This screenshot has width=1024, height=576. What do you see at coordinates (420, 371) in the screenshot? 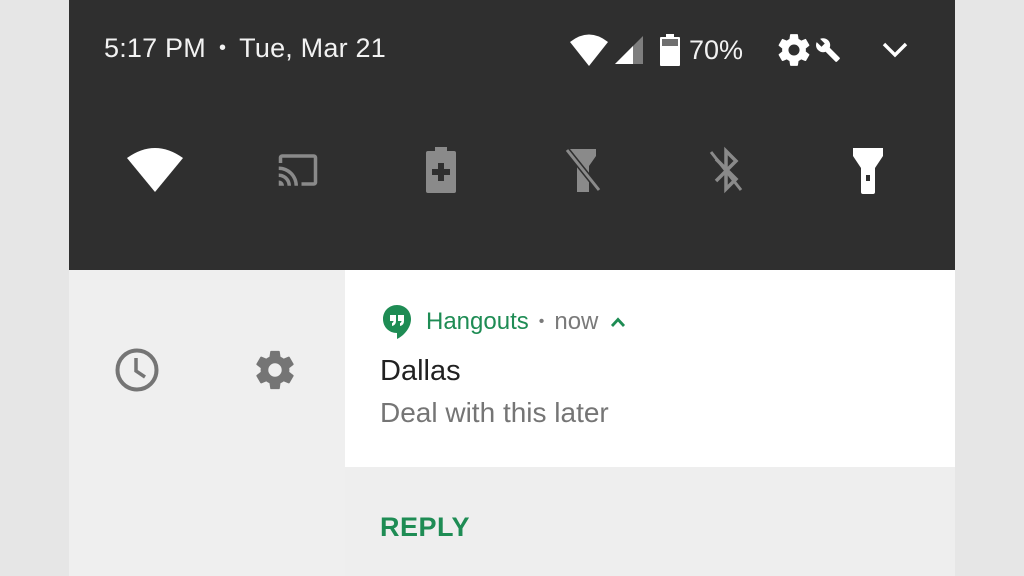
I see `notification-title: Dallas` at bounding box center [420, 371].